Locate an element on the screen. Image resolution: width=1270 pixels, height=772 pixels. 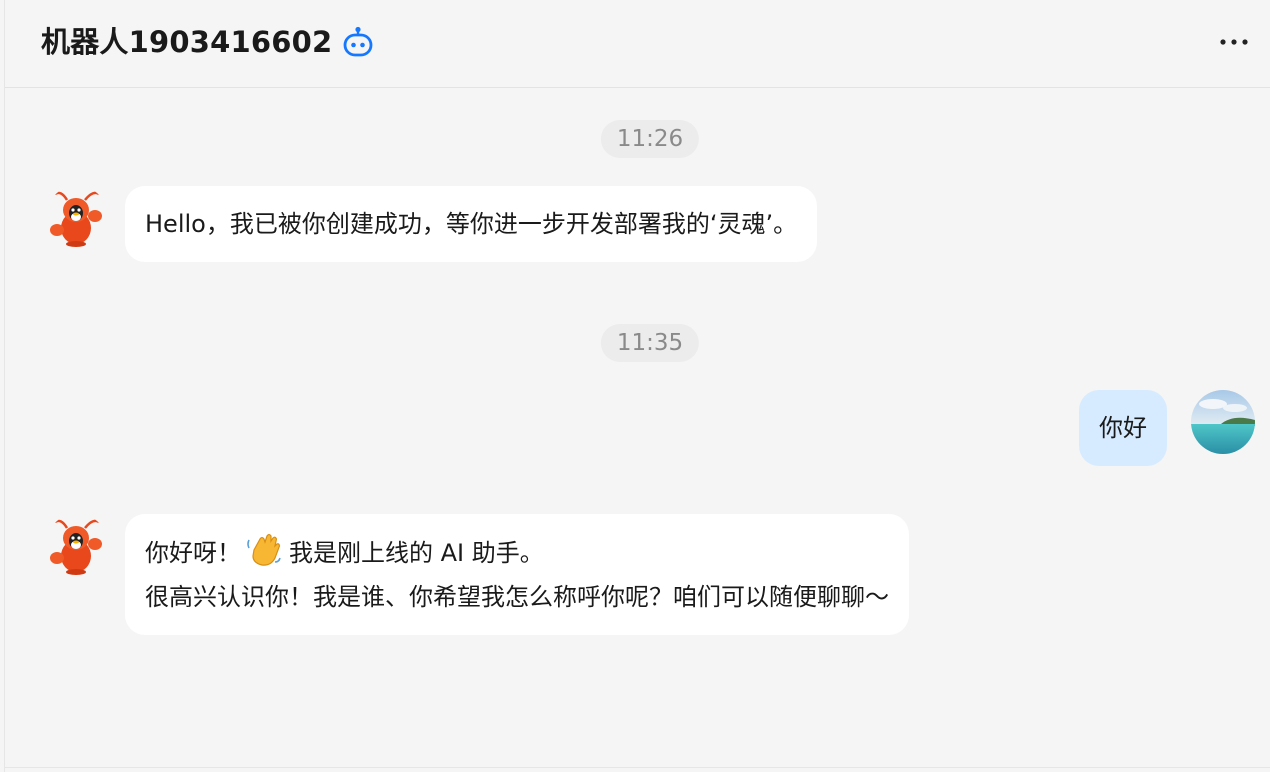
more-horizontal-icon is located at coordinates (1234, 42).